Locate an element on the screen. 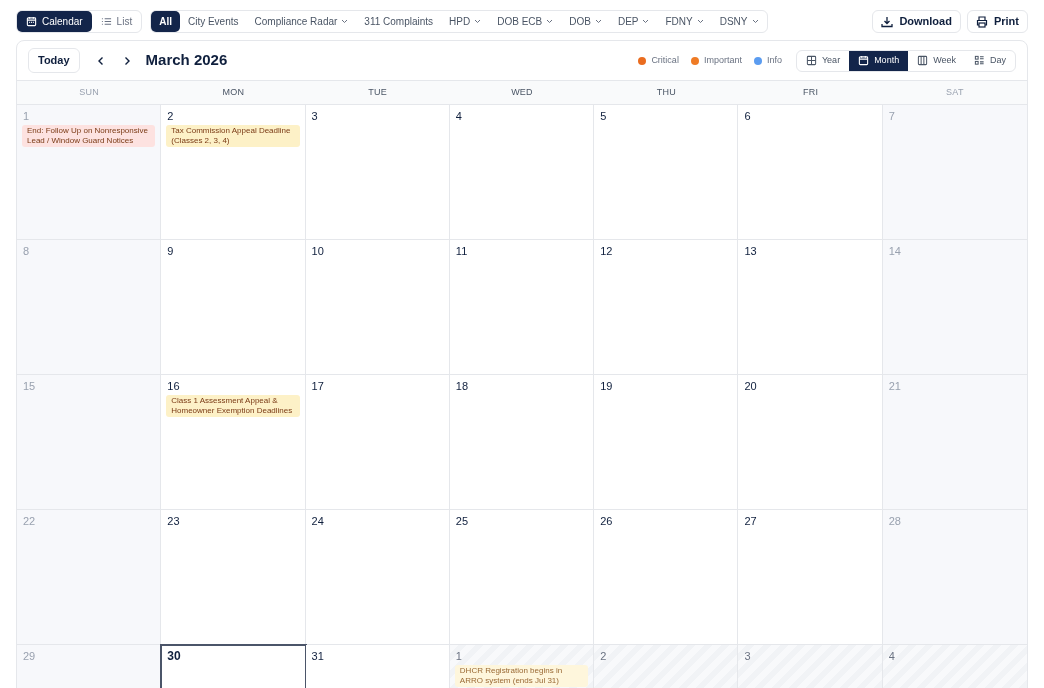 This screenshot has height=688, width=1044. day-number: 6 is located at coordinates (747, 116).